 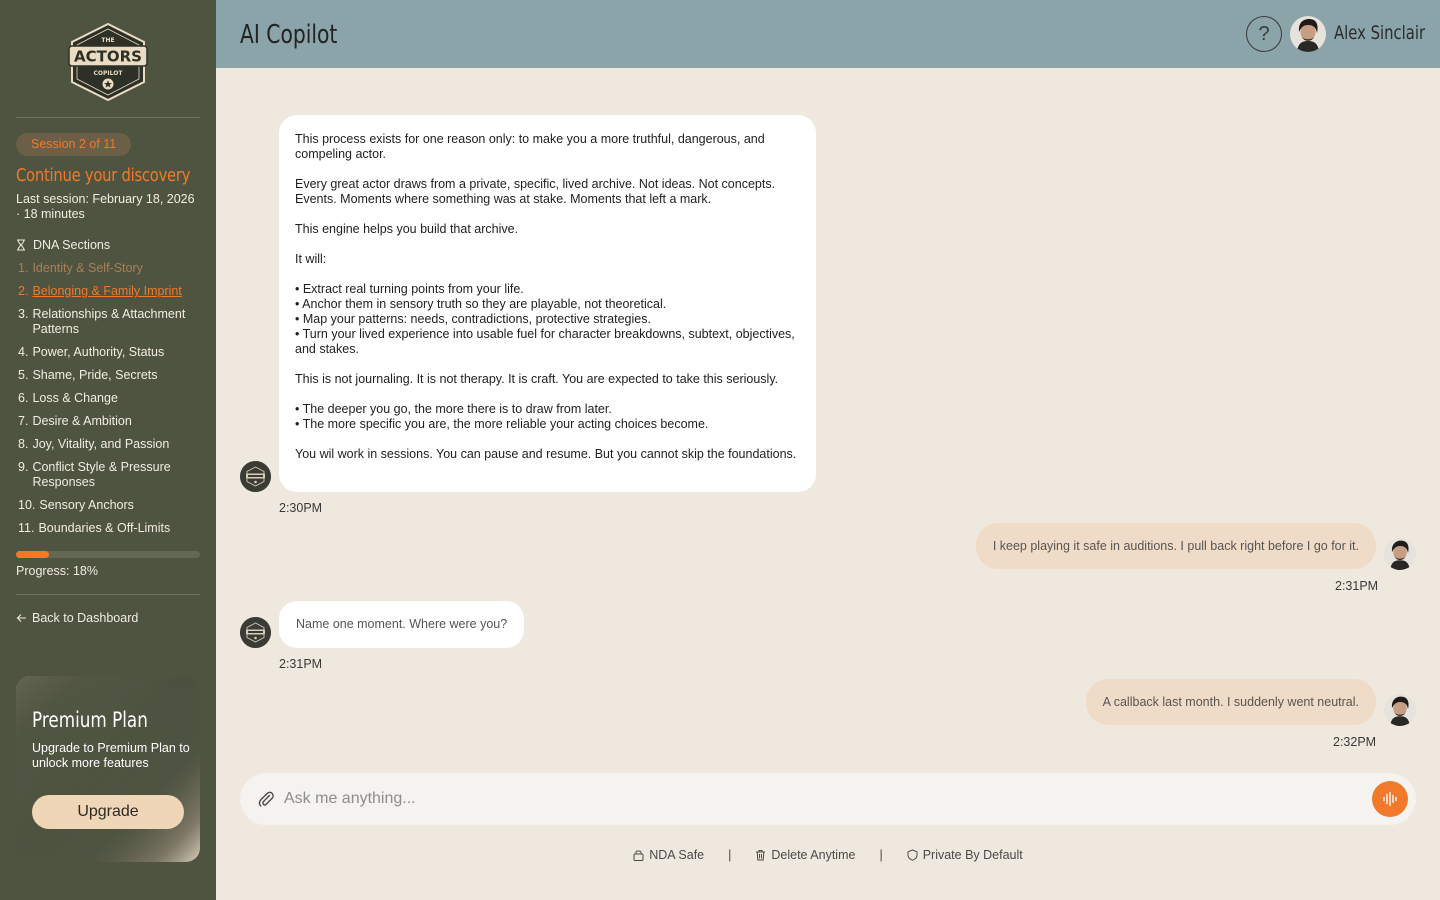 I want to click on section-number: 10., so click(x=27, y=505).